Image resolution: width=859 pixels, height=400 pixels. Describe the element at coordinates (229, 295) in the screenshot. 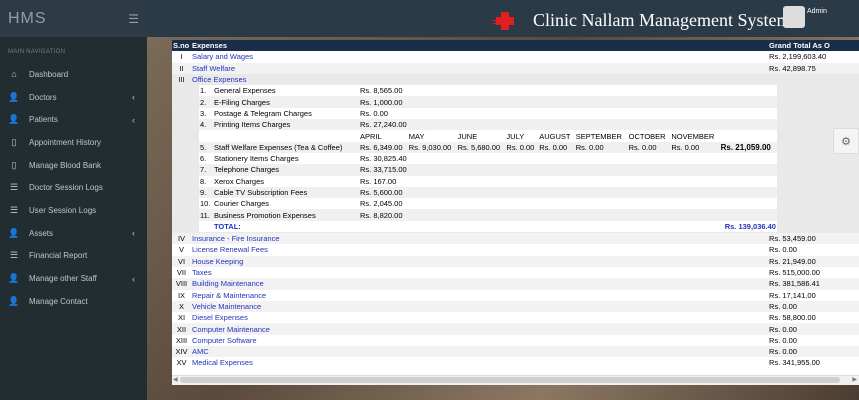

I see `expense-link: Repair & Maintenance` at that location.